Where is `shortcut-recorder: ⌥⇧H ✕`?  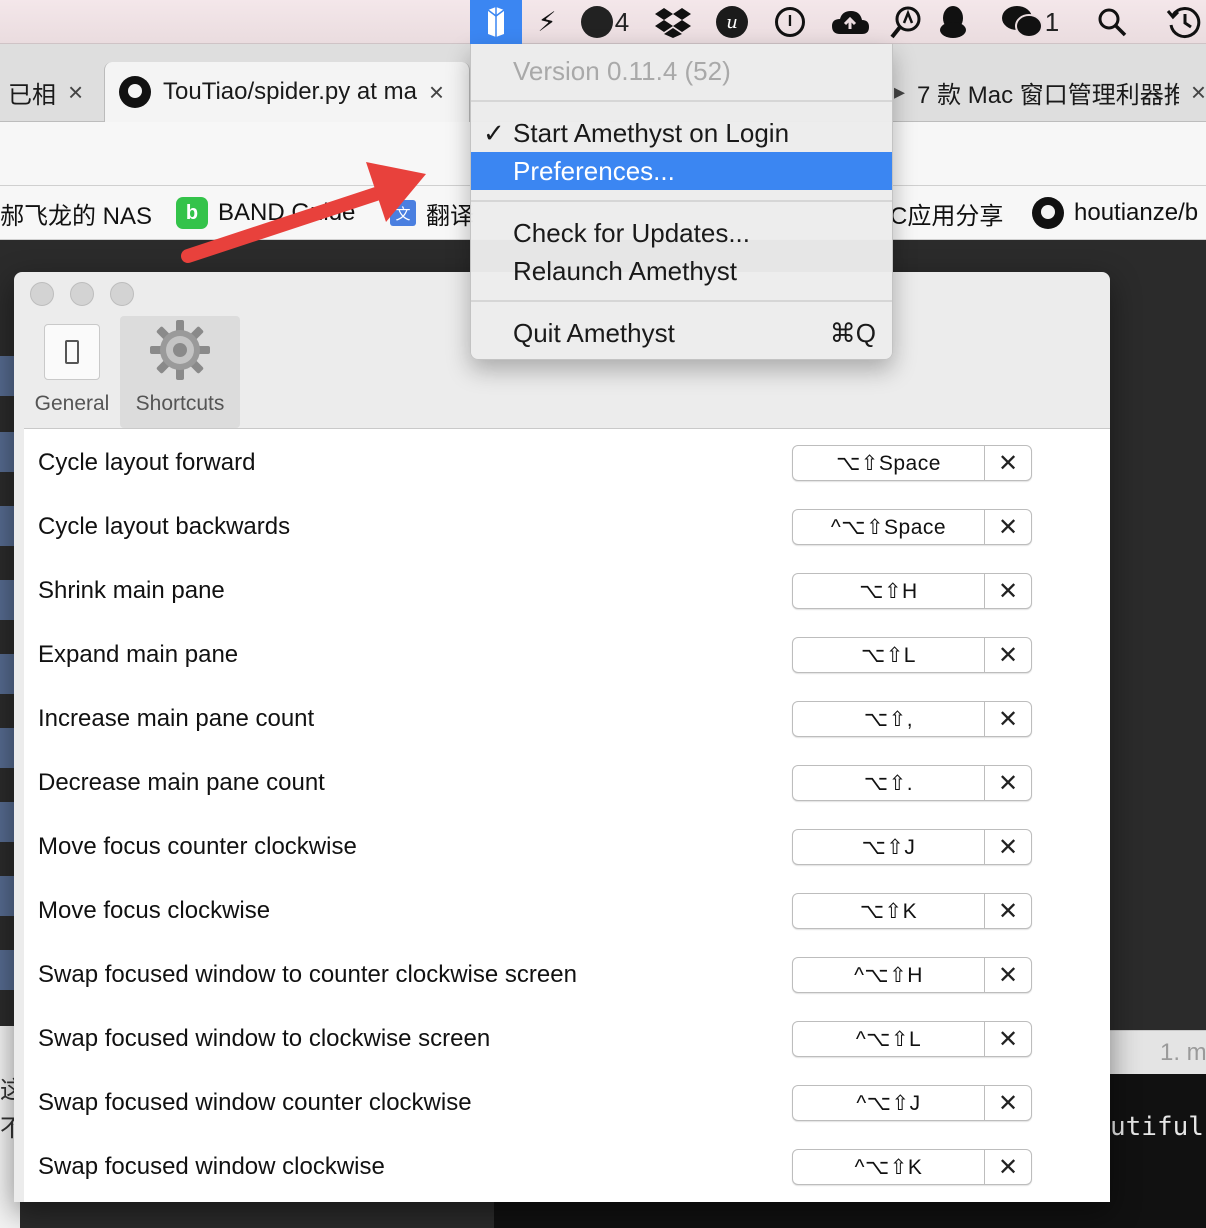
shortcut-recorder: ⌥⇧H ✕ is located at coordinates (912, 591).